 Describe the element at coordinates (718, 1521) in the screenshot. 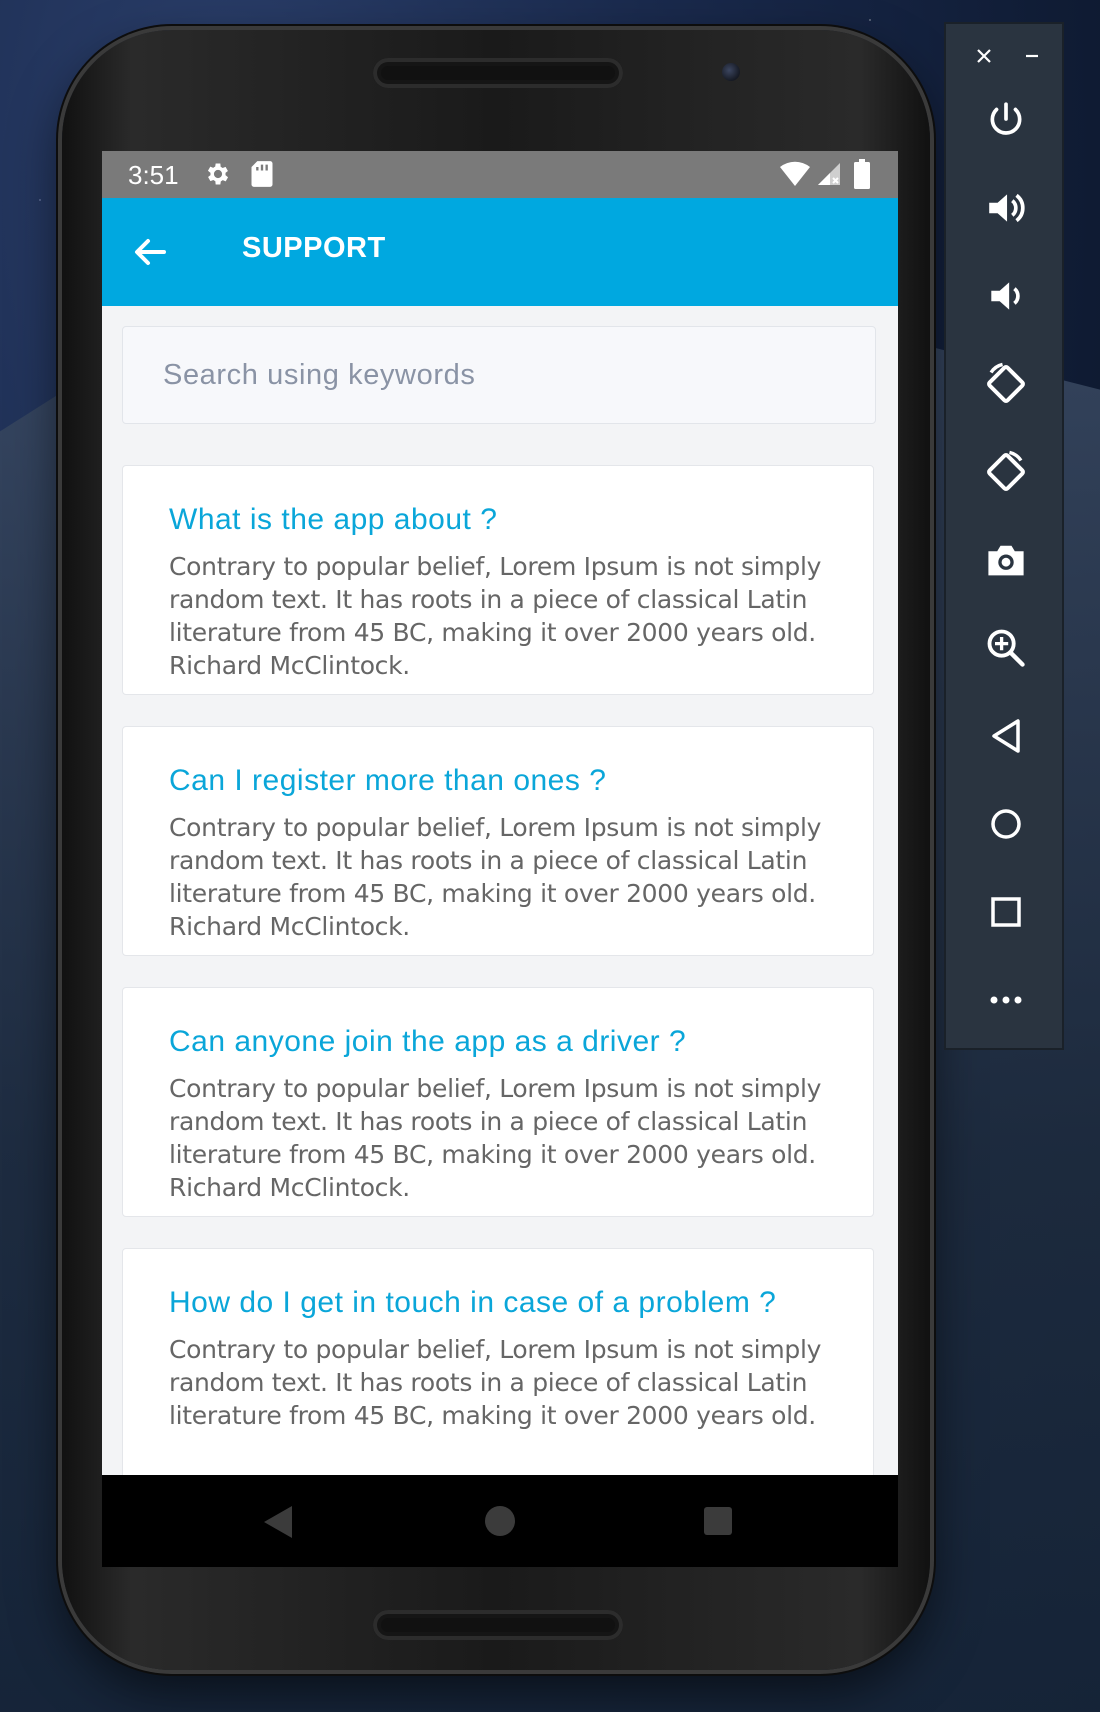

I see `nav-recents-icon` at that location.